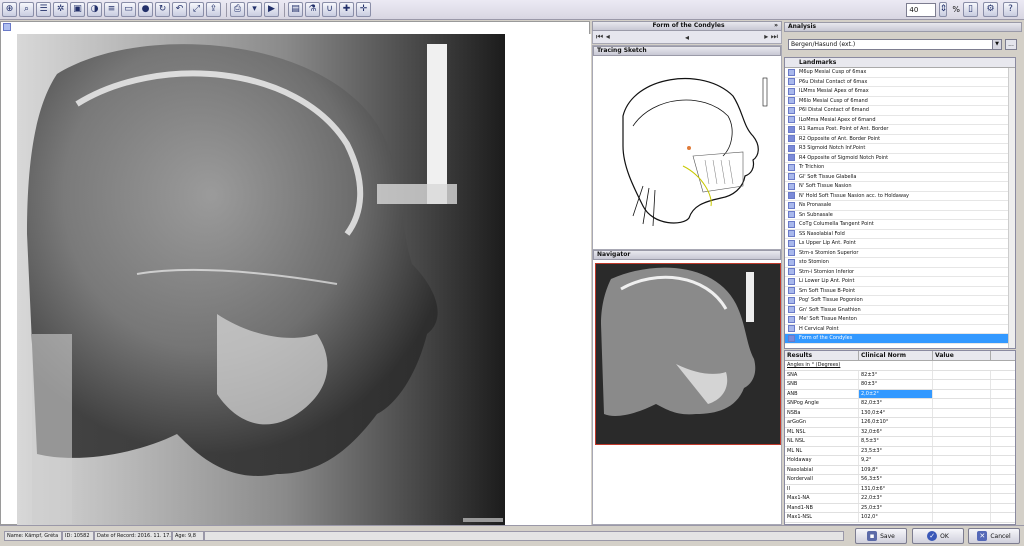 This screenshot has width=1024, height=546. I want to click on circle-icon: ●, so click(145, 9).